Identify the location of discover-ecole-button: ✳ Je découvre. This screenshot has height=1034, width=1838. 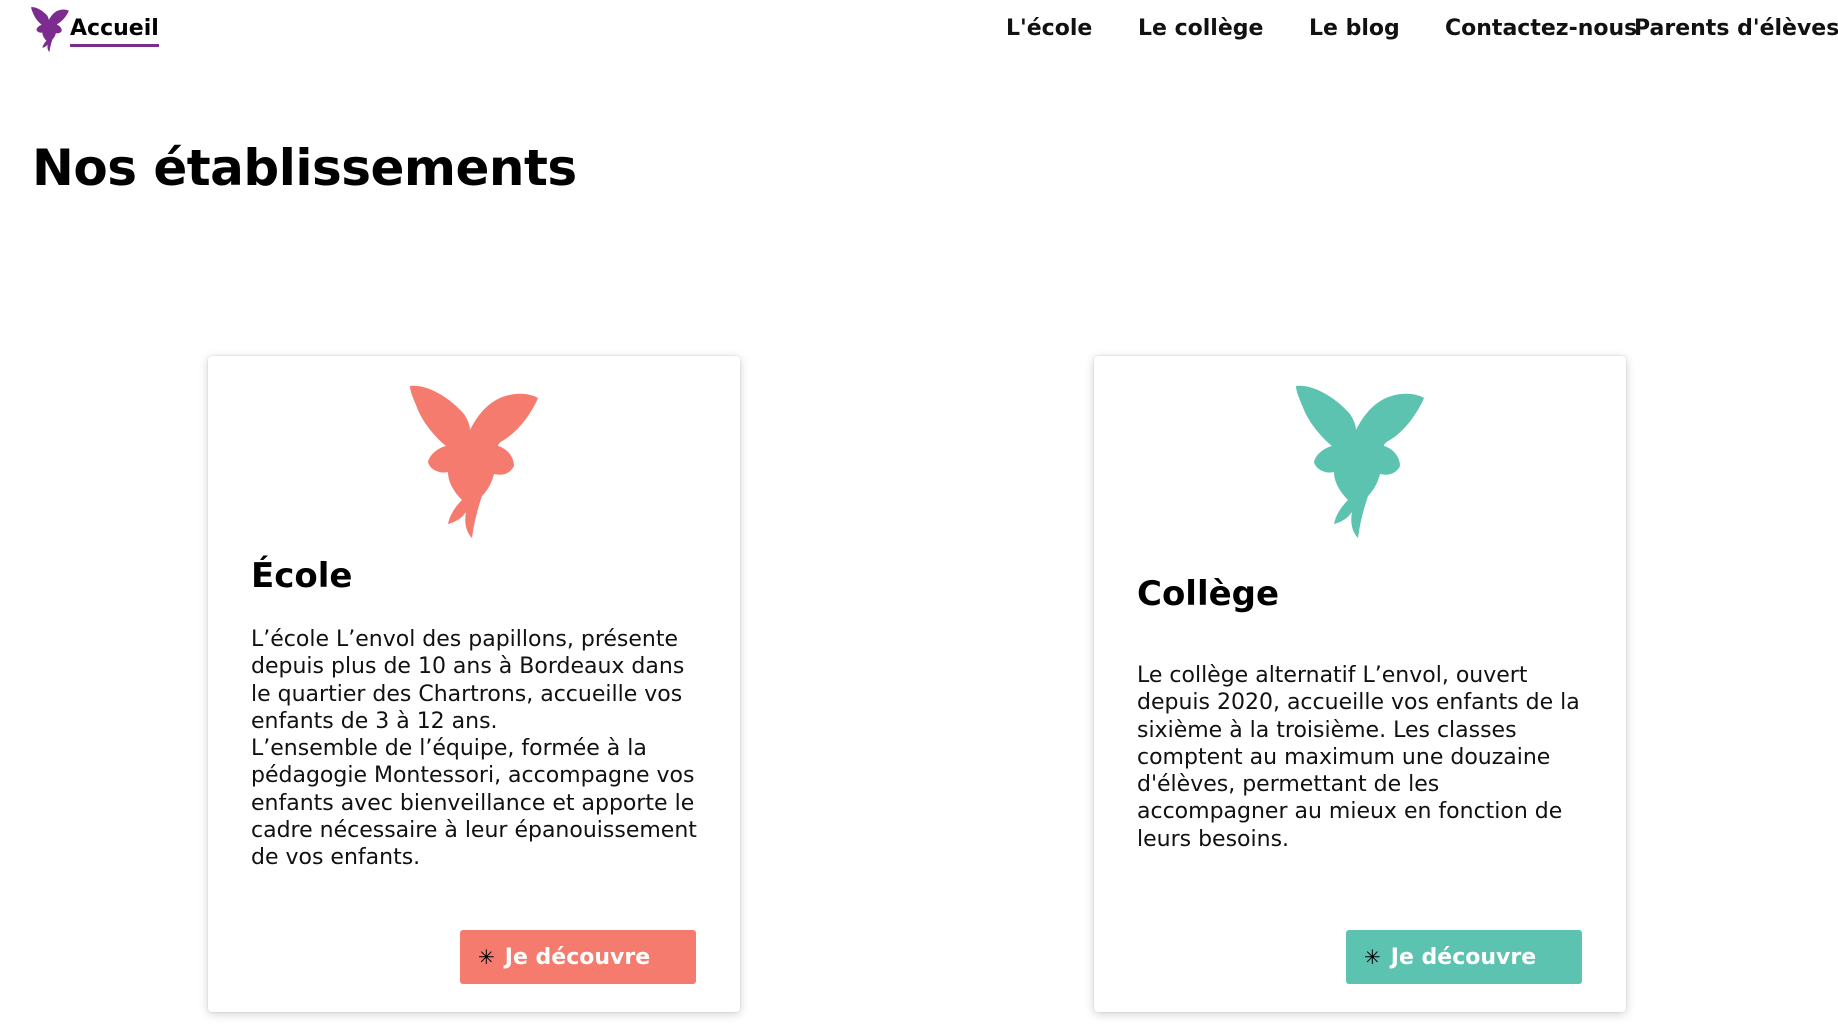
(578, 957).